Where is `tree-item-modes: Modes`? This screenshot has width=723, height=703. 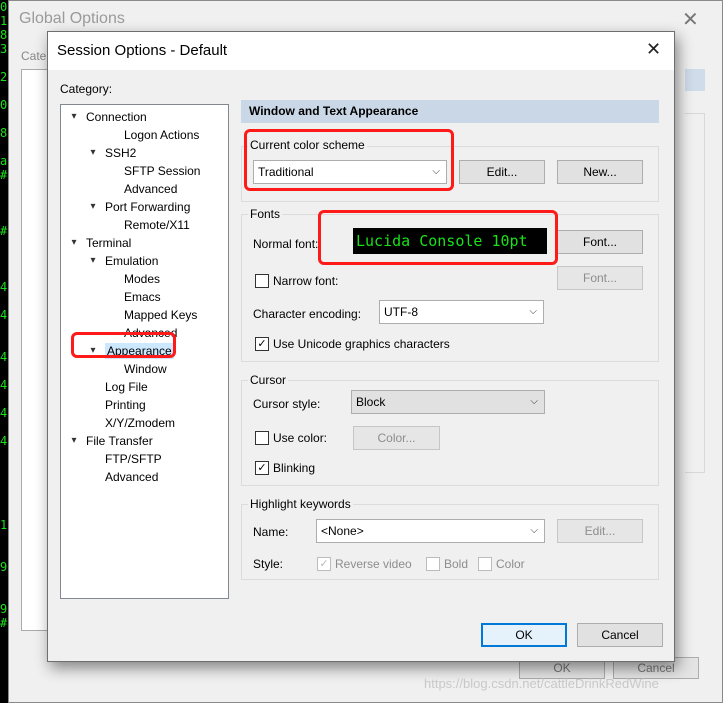 tree-item-modes: Modes is located at coordinates (142, 279).